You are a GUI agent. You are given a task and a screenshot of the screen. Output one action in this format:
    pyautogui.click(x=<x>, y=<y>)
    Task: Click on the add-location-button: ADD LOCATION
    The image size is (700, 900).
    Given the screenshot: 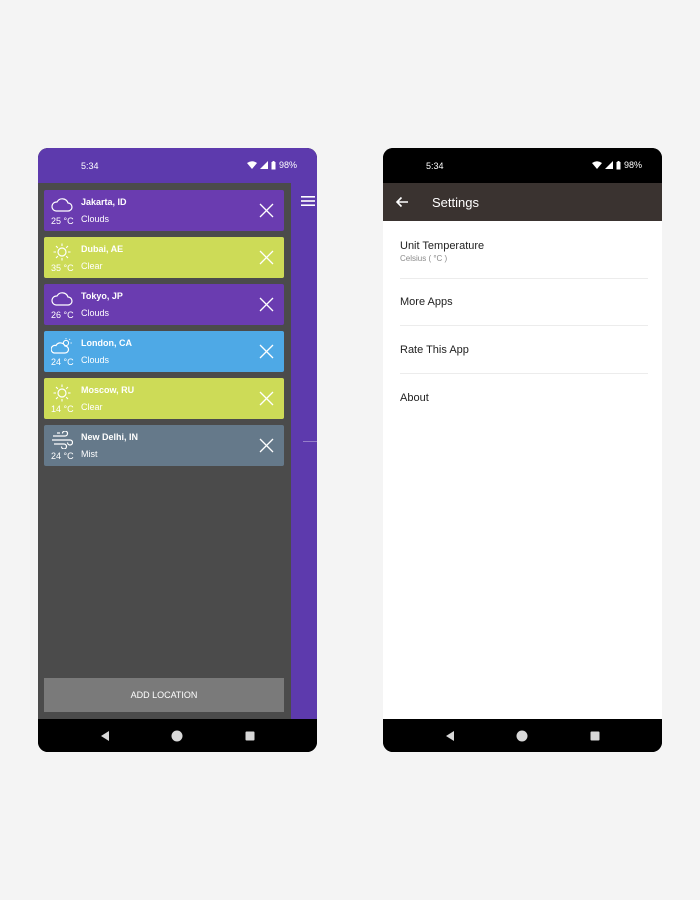 What is the action you would take?
    pyautogui.click(x=164, y=695)
    